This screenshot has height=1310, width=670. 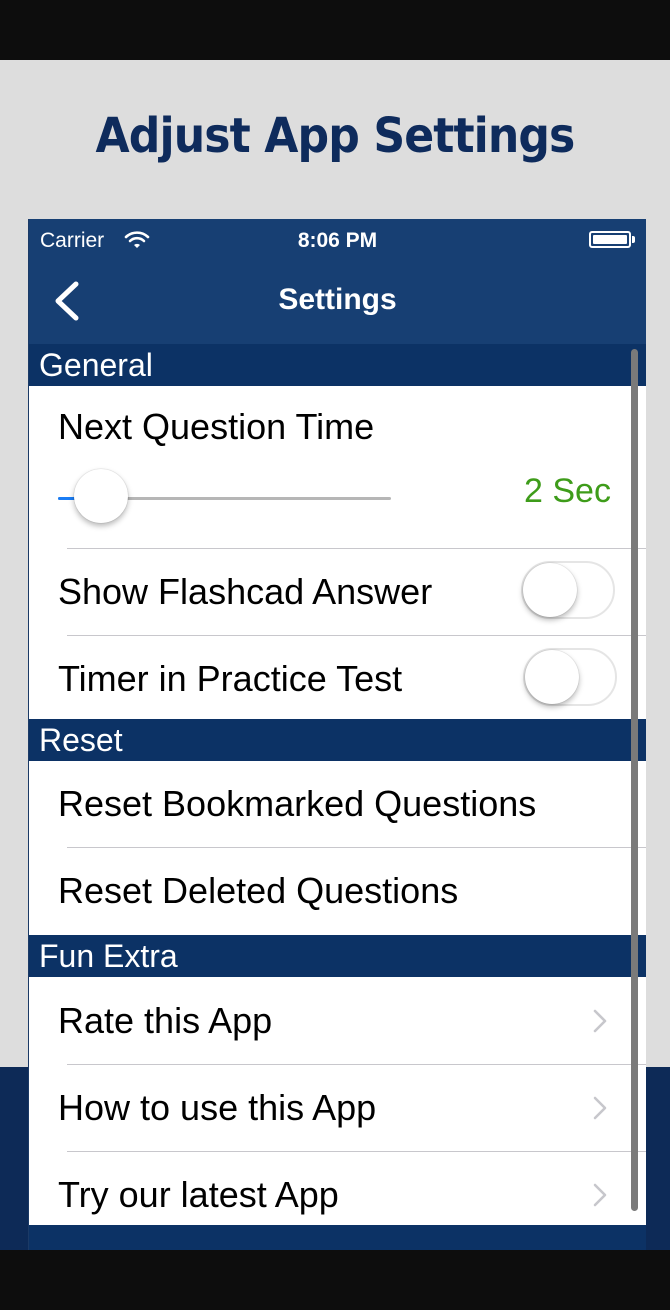 What do you see at coordinates (335, 1280) in the screenshot?
I see `bottom-black-bar` at bounding box center [335, 1280].